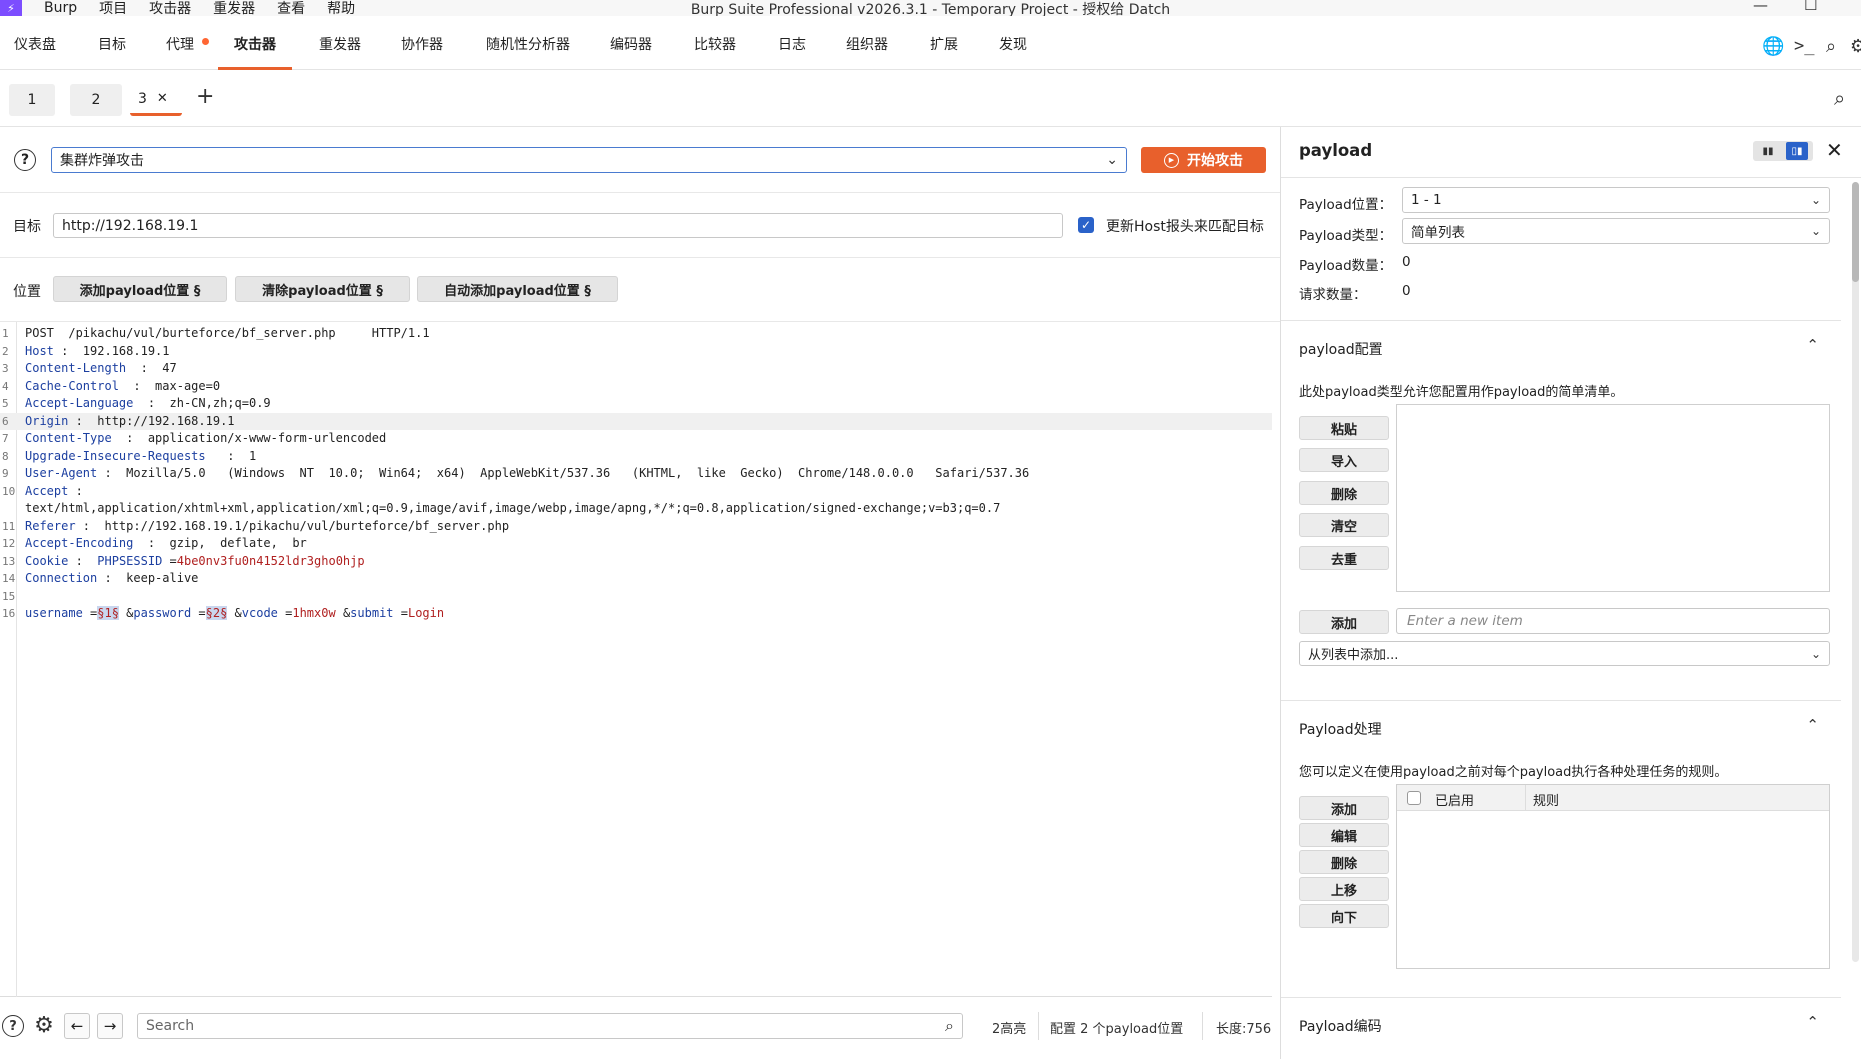 The image size is (1861, 1059). I want to click on maximize-icon: ☐, so click(1810, 7).